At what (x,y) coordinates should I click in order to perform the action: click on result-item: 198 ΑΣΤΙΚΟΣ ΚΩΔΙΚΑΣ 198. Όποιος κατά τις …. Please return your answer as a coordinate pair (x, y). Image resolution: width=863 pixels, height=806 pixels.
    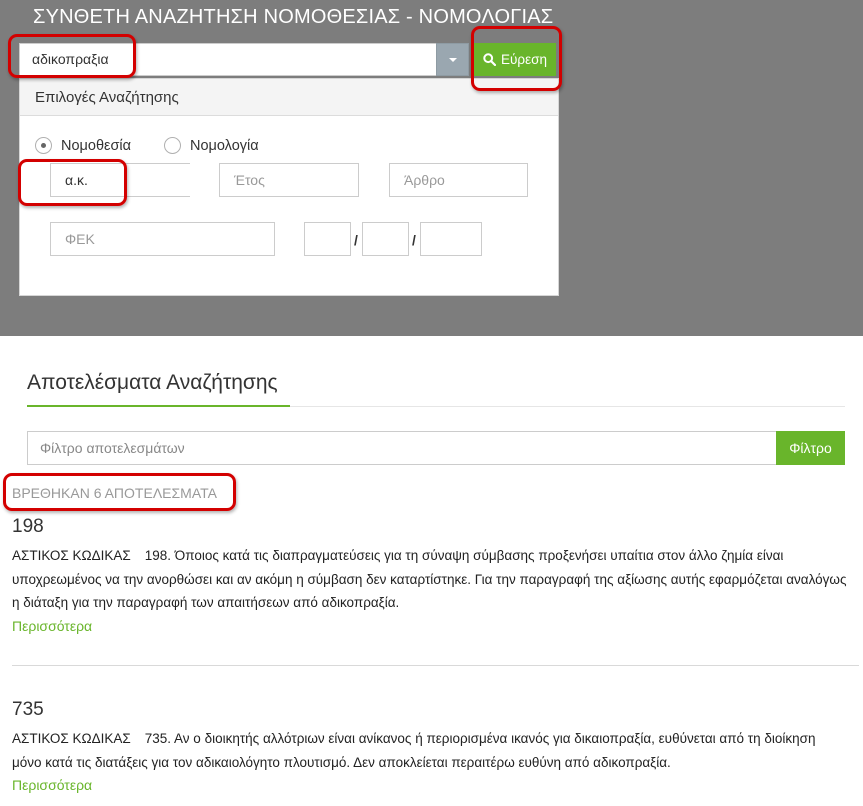
    Looking at the image, I should click on (430, 575).